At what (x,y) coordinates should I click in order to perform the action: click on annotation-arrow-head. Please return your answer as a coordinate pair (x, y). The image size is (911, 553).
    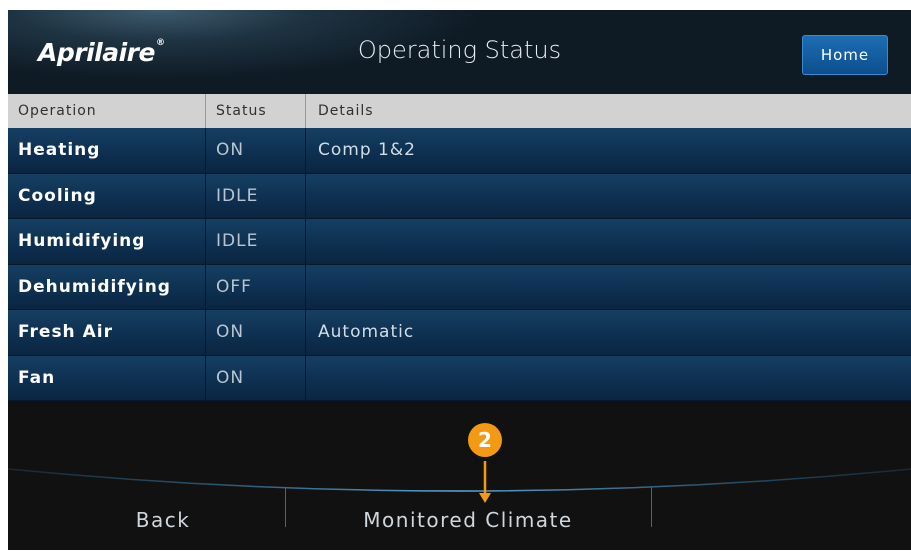
    Looking at the image, I should click on (485, 498).